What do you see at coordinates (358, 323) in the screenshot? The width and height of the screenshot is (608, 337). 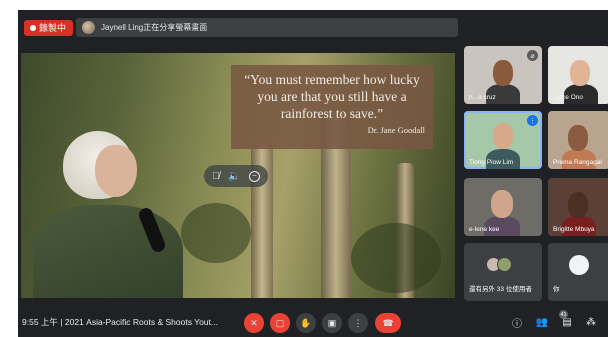 I see `more-options-icon: ⋮` at bounding box center [358, 323].